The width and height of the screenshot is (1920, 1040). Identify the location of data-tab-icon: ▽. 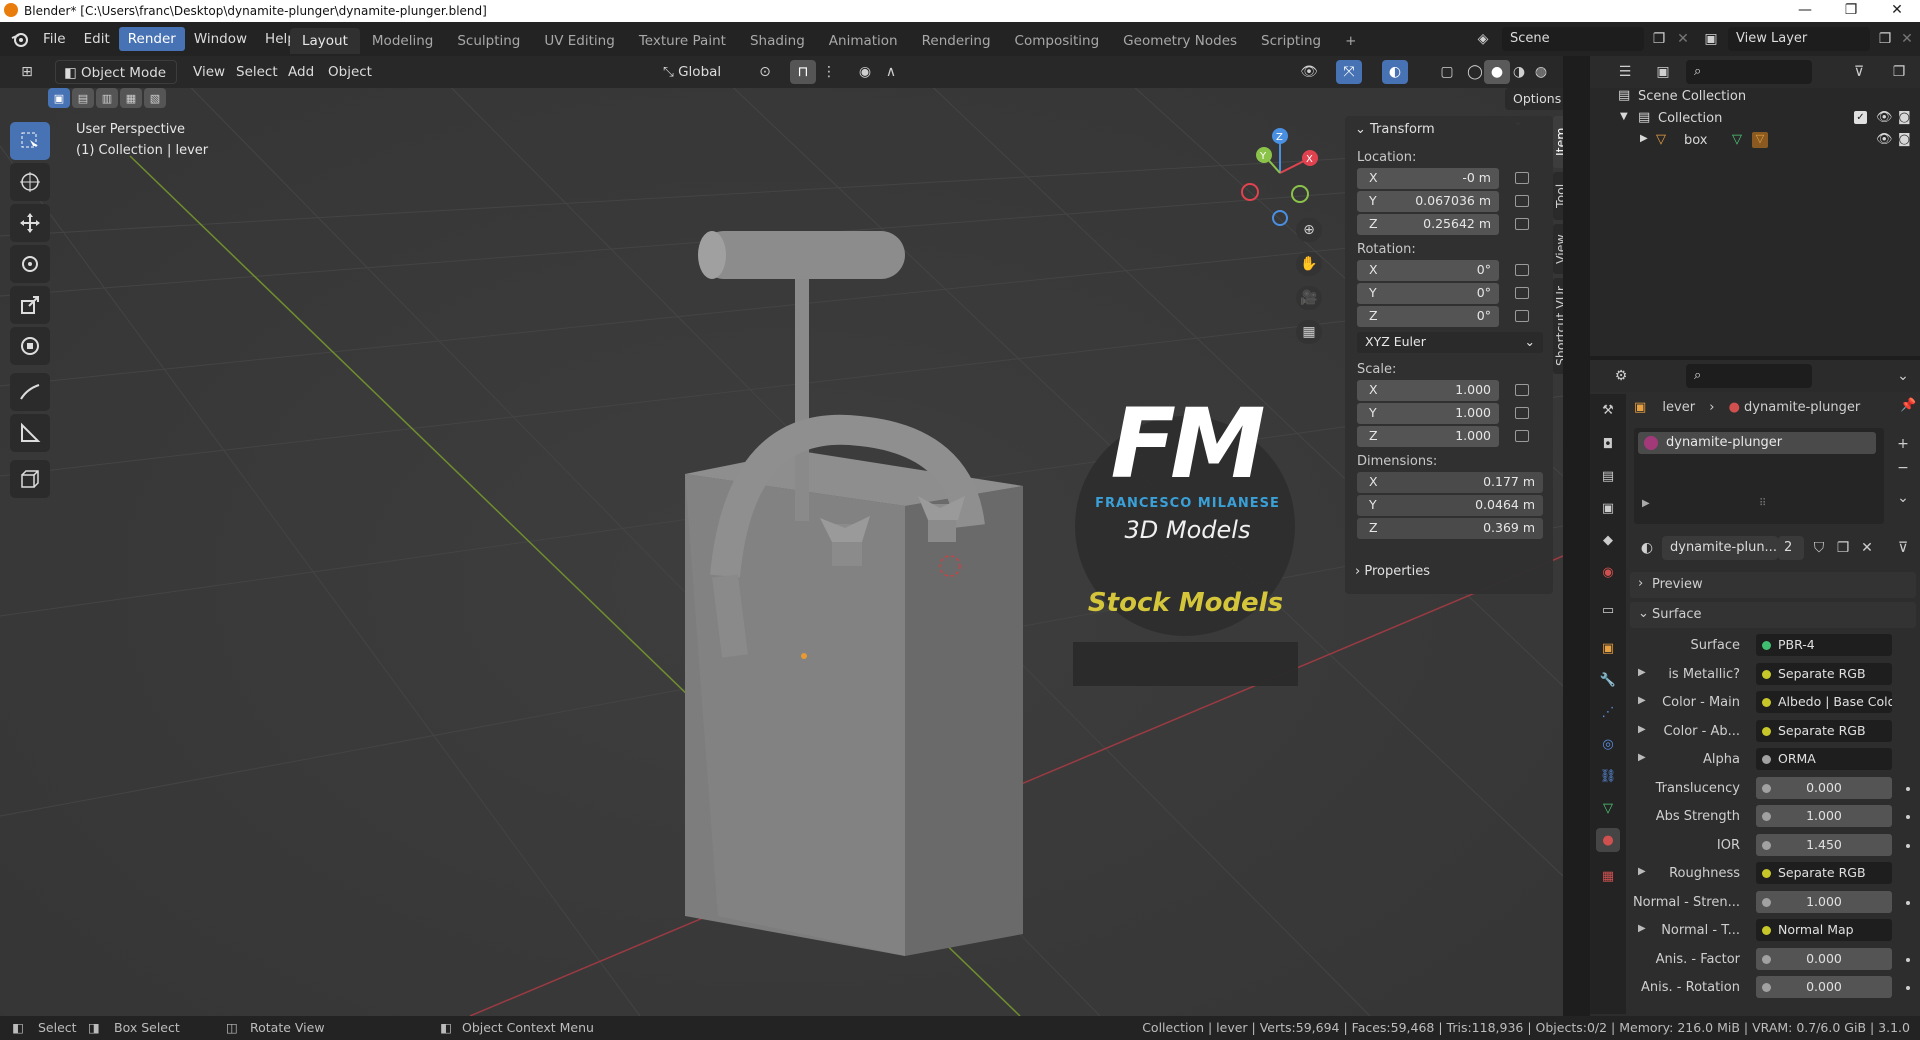
(1608, 808).